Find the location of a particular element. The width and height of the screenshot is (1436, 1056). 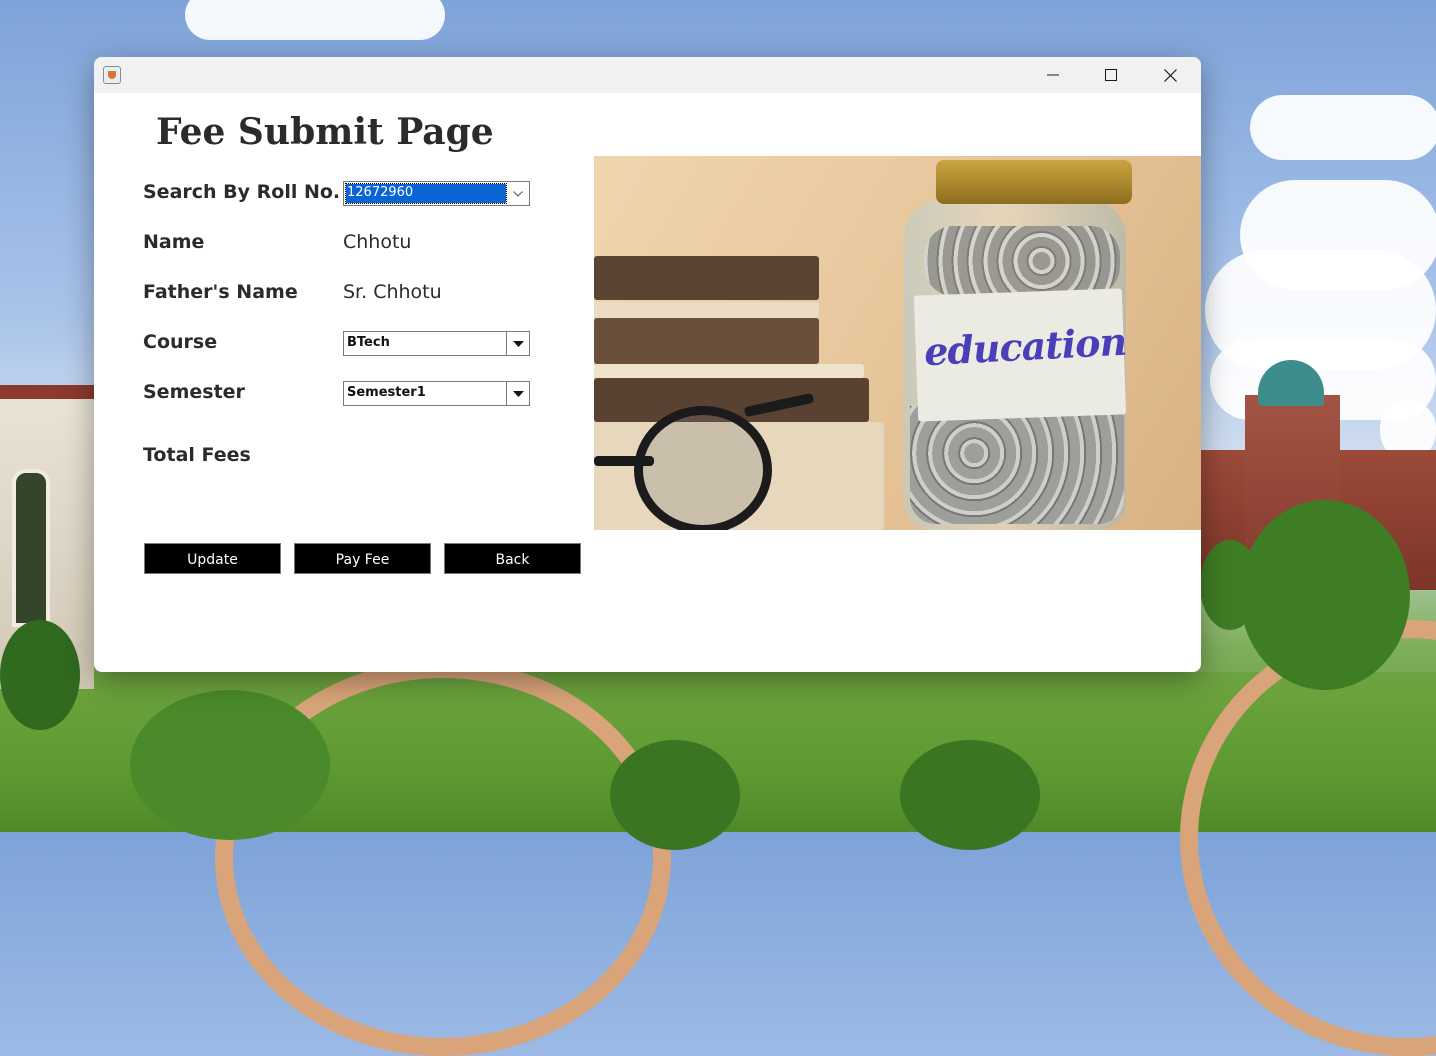

course-combobox: BTech is located at coordinates (436, 343).